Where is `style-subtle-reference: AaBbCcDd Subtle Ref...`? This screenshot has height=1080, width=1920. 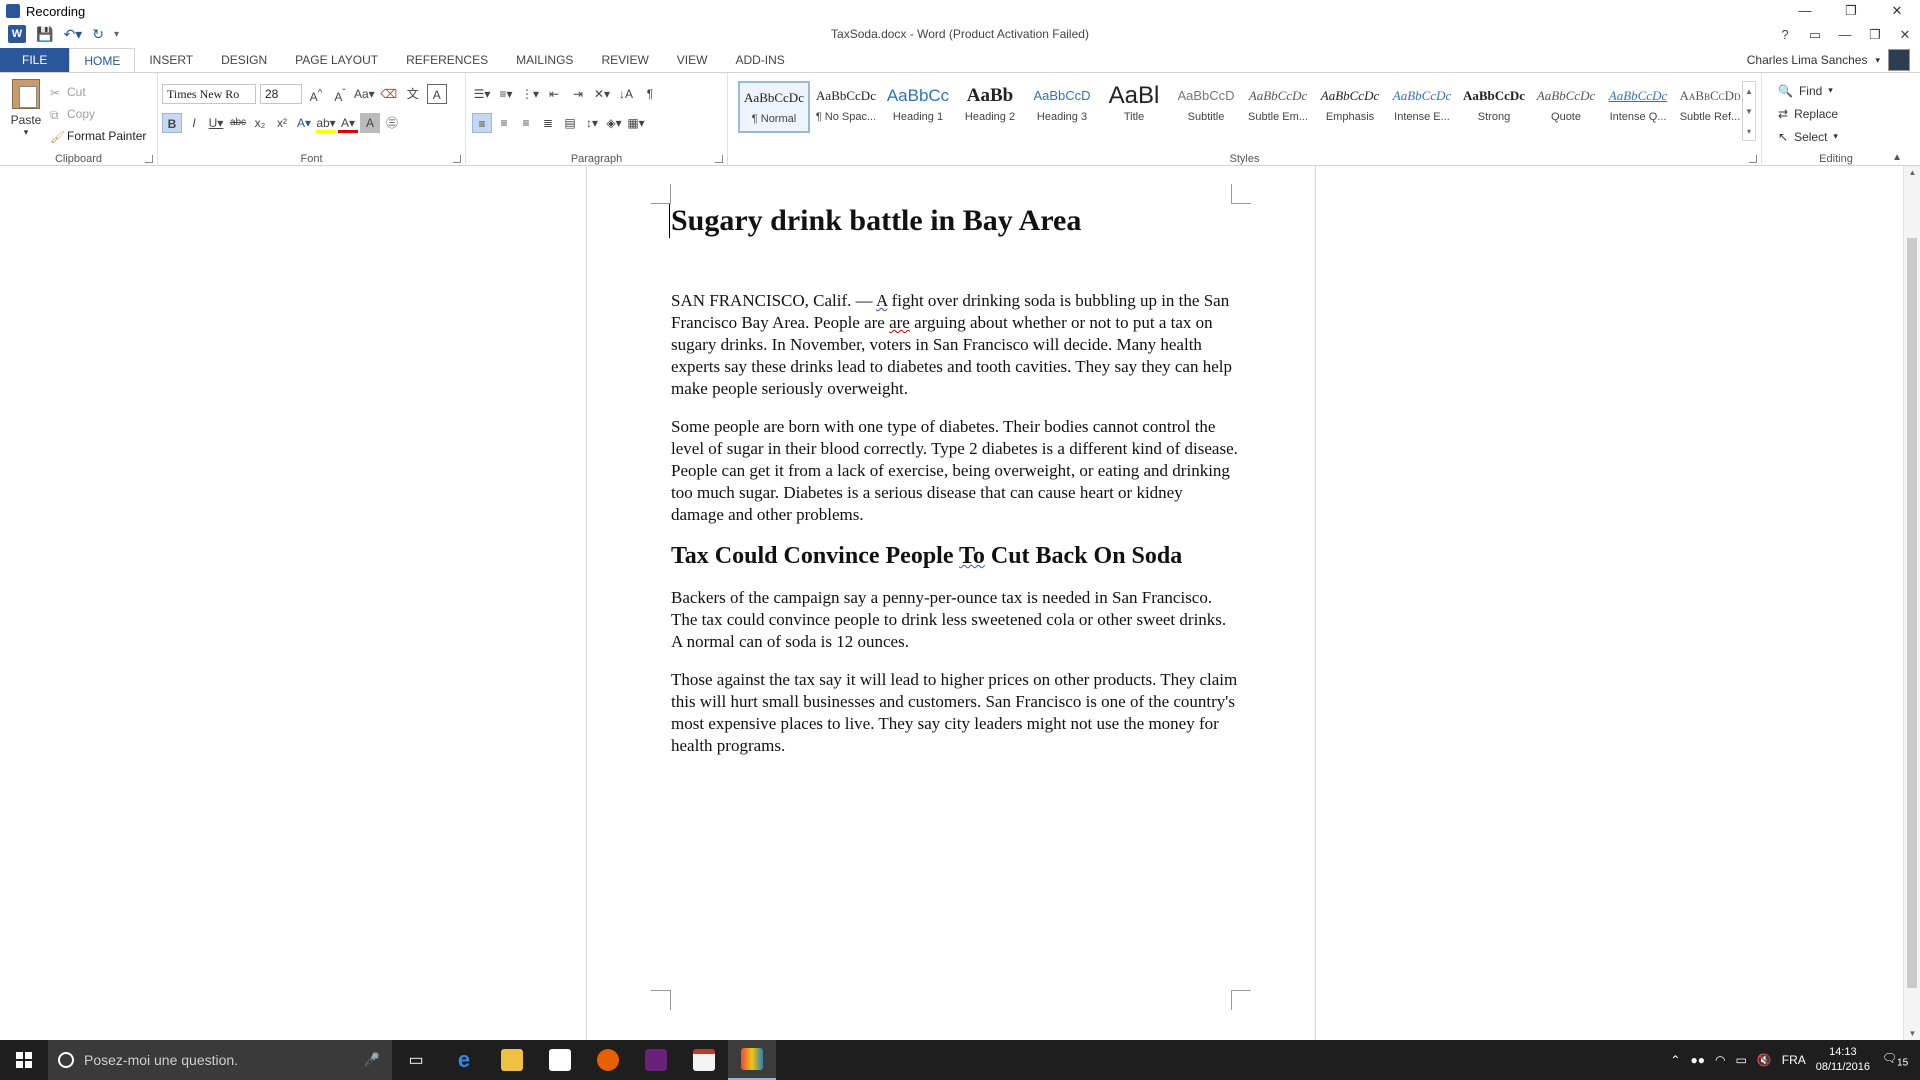 style-subtle-reference: AaBbCcDd Subtle Ref... is located at coordinates (1710, 107).